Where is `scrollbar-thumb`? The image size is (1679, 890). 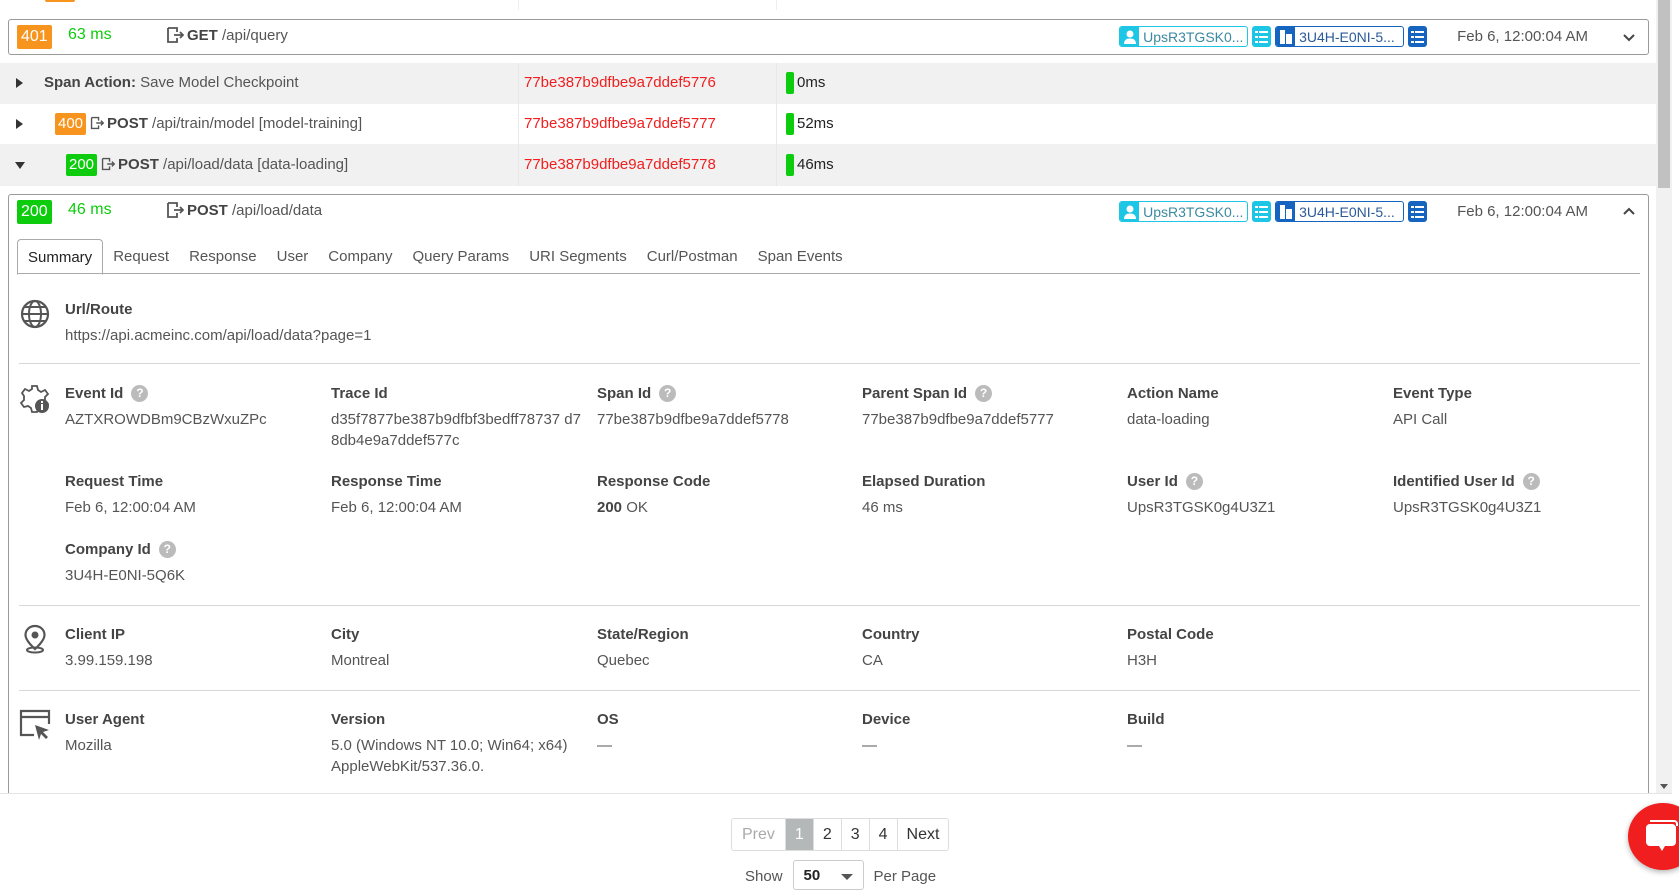
scrollbar-thumb is located at coordinates (1664, 94).